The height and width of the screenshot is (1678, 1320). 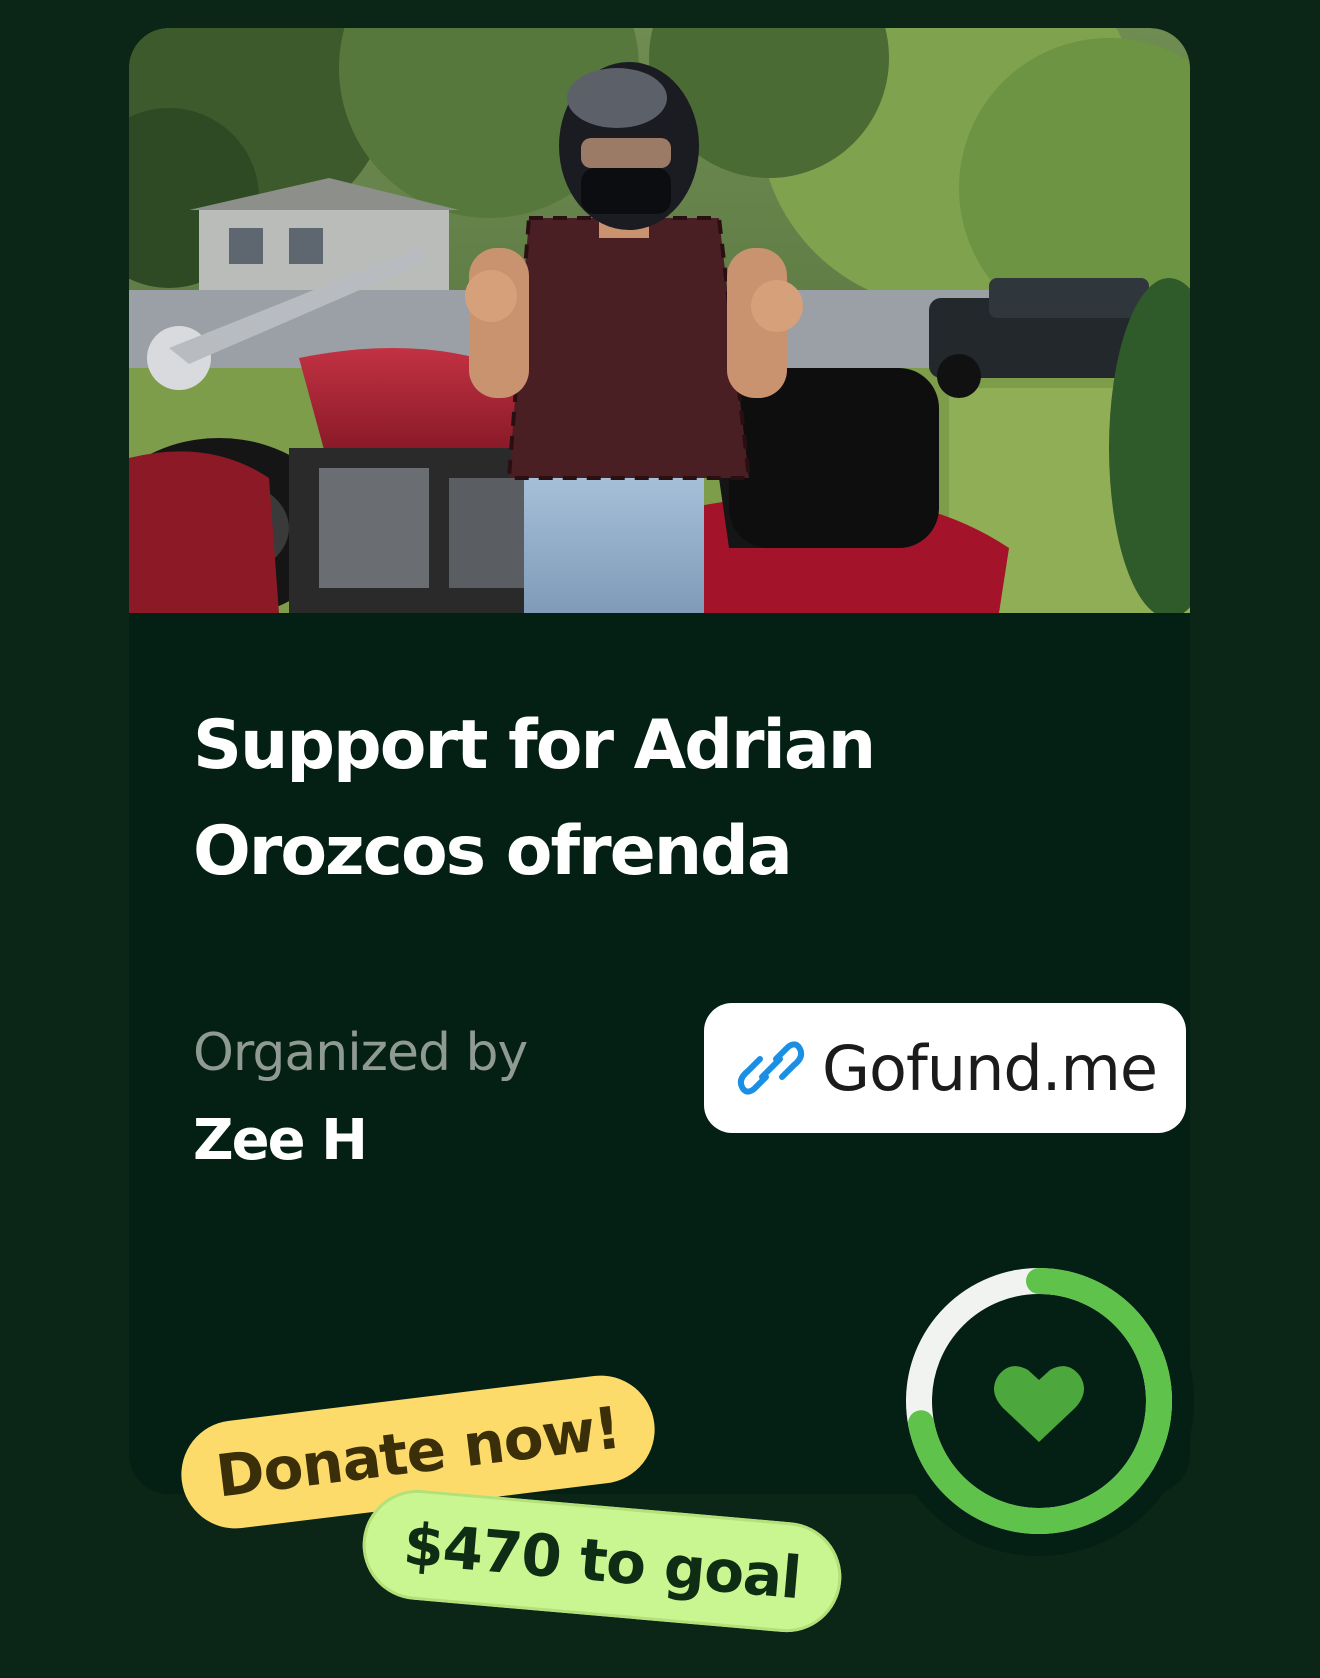 I want to click on goal-remaining-badge: $470 to goal, so click(x=602, y=1561).